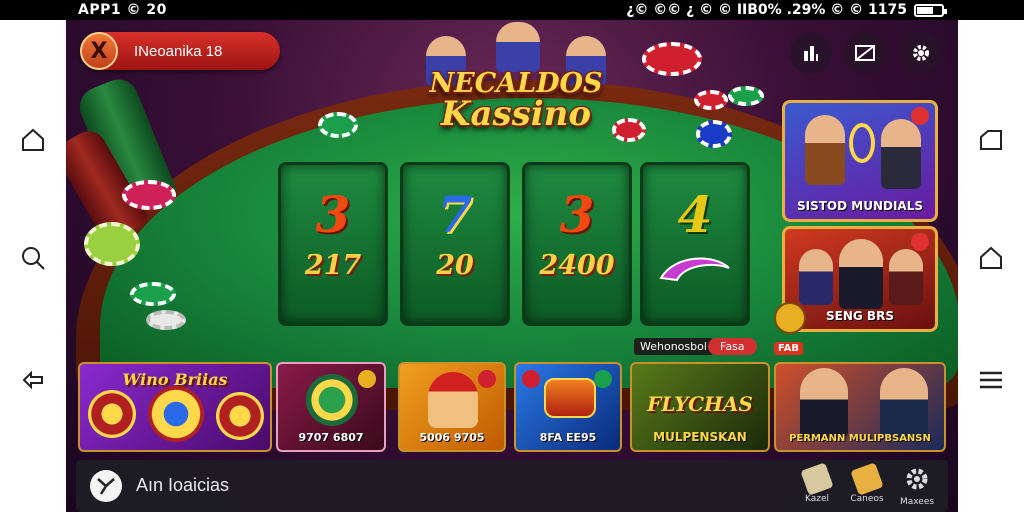 The image size is (1024, 512). I want to click on image-off-icon, so click(865, 53).